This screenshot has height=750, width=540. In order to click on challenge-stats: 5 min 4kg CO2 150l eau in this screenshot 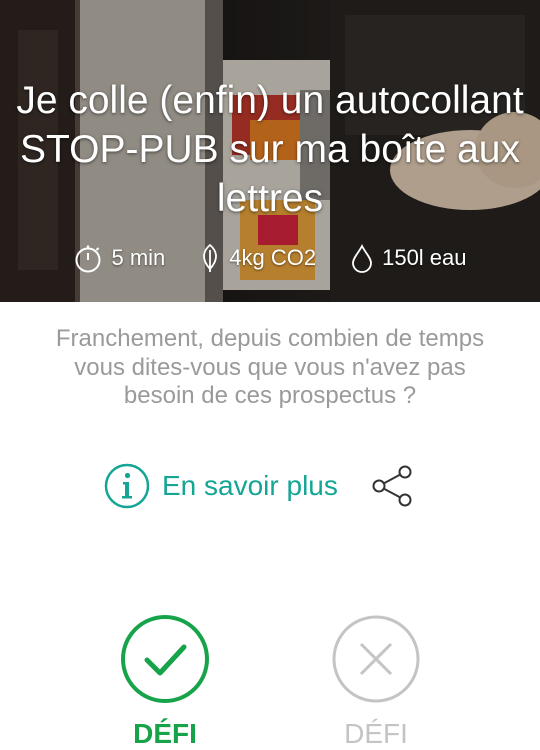, I will do `click(270, 258)`.